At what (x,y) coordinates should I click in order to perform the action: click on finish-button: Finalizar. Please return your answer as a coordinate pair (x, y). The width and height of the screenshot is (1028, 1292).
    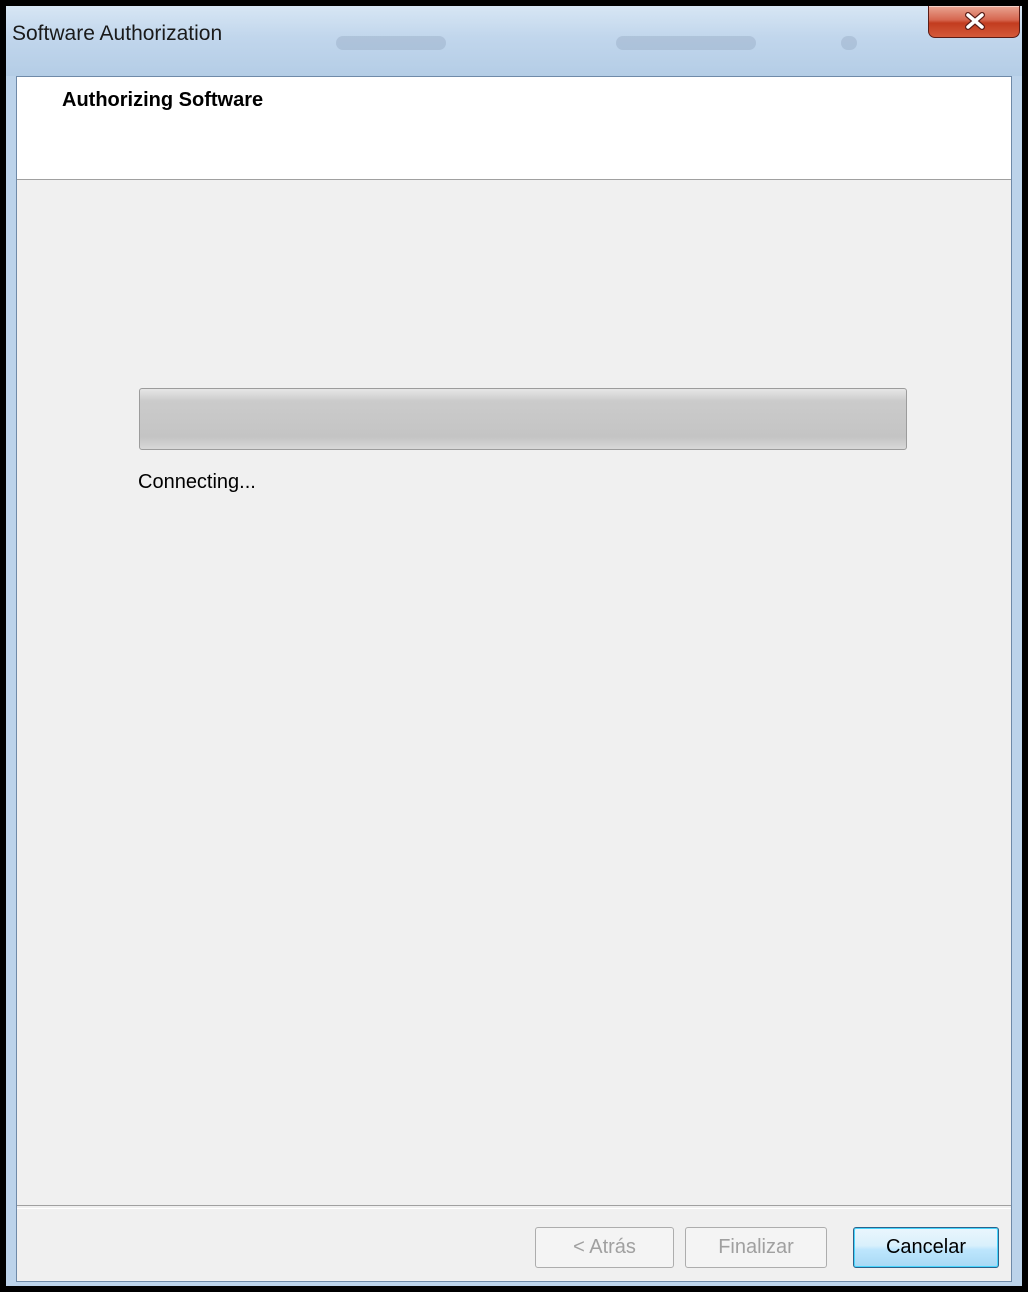
    Looking at the image, I should click on (756, 1247).